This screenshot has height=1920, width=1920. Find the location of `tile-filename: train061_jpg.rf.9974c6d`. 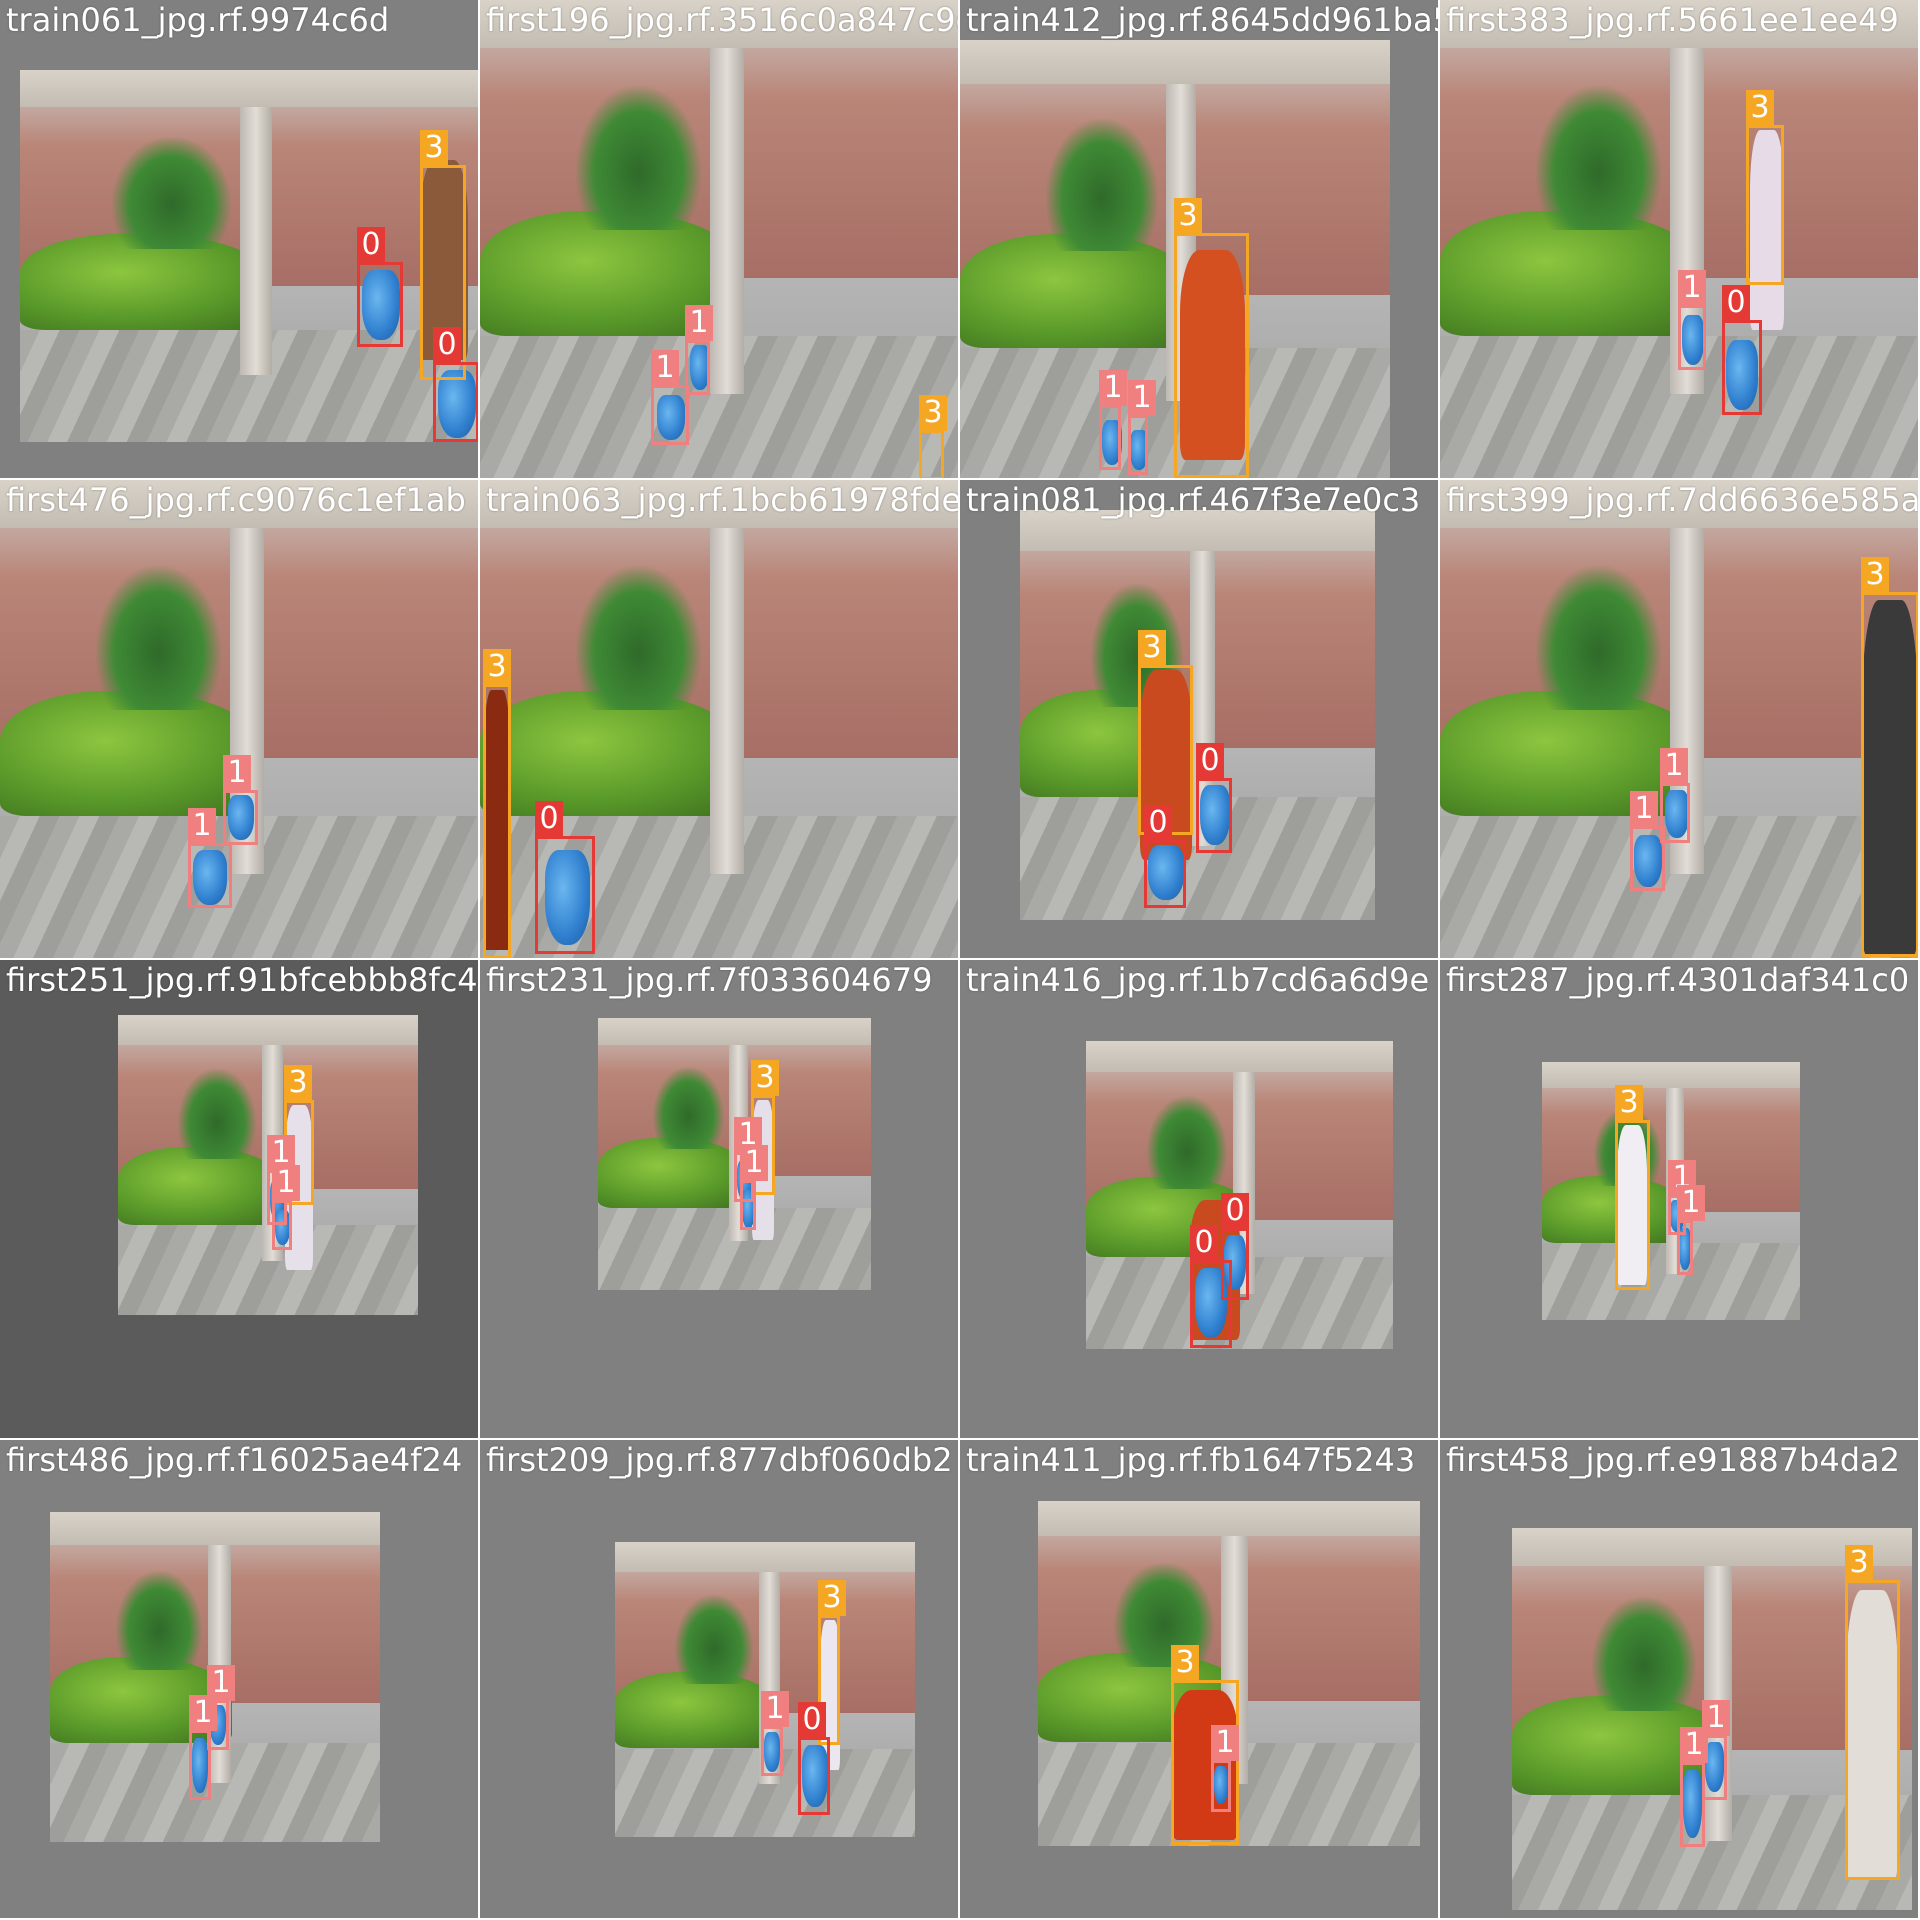

tile-filename: train061_jpg.rf.9974c6d is located at coordinates (198, 20).